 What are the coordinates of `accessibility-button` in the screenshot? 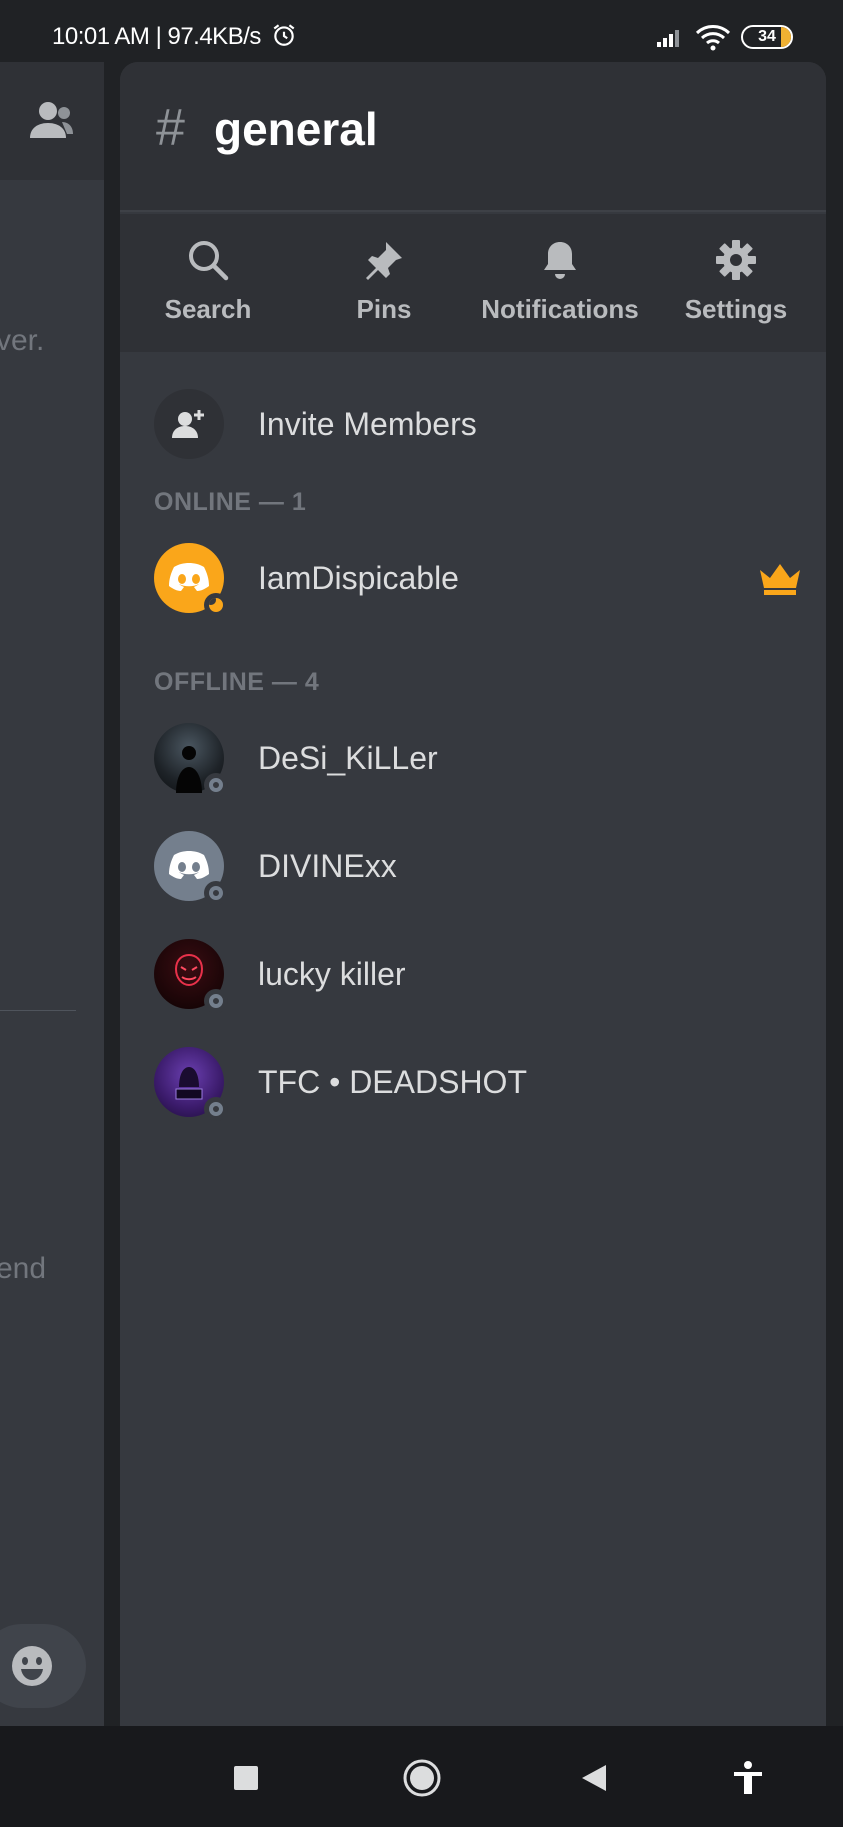 It's located at (748, 1778).